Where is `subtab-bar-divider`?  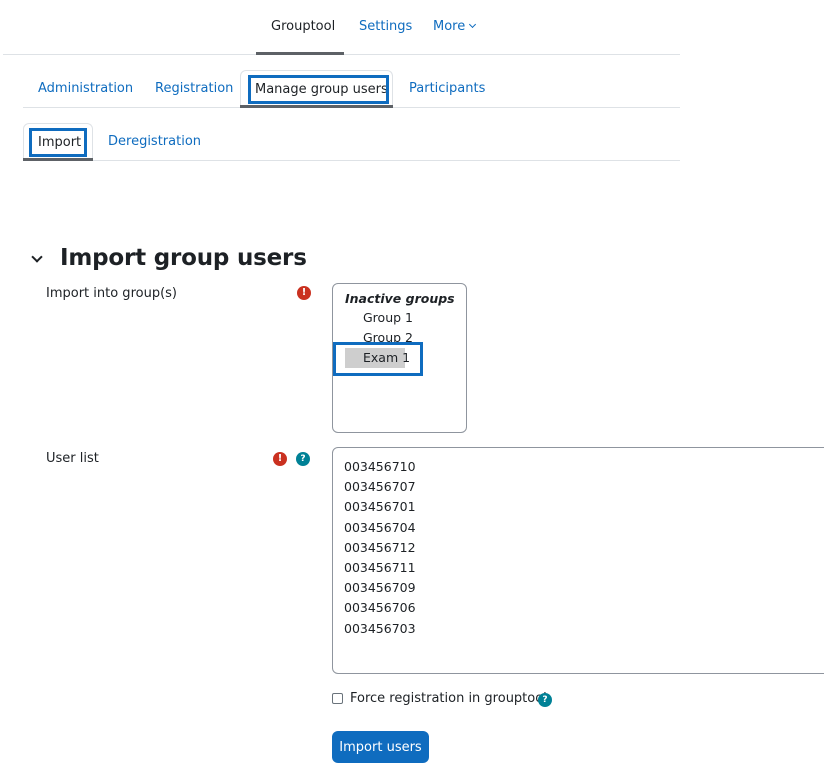 subtab-bar-divider is located at coordinates (351, 160).